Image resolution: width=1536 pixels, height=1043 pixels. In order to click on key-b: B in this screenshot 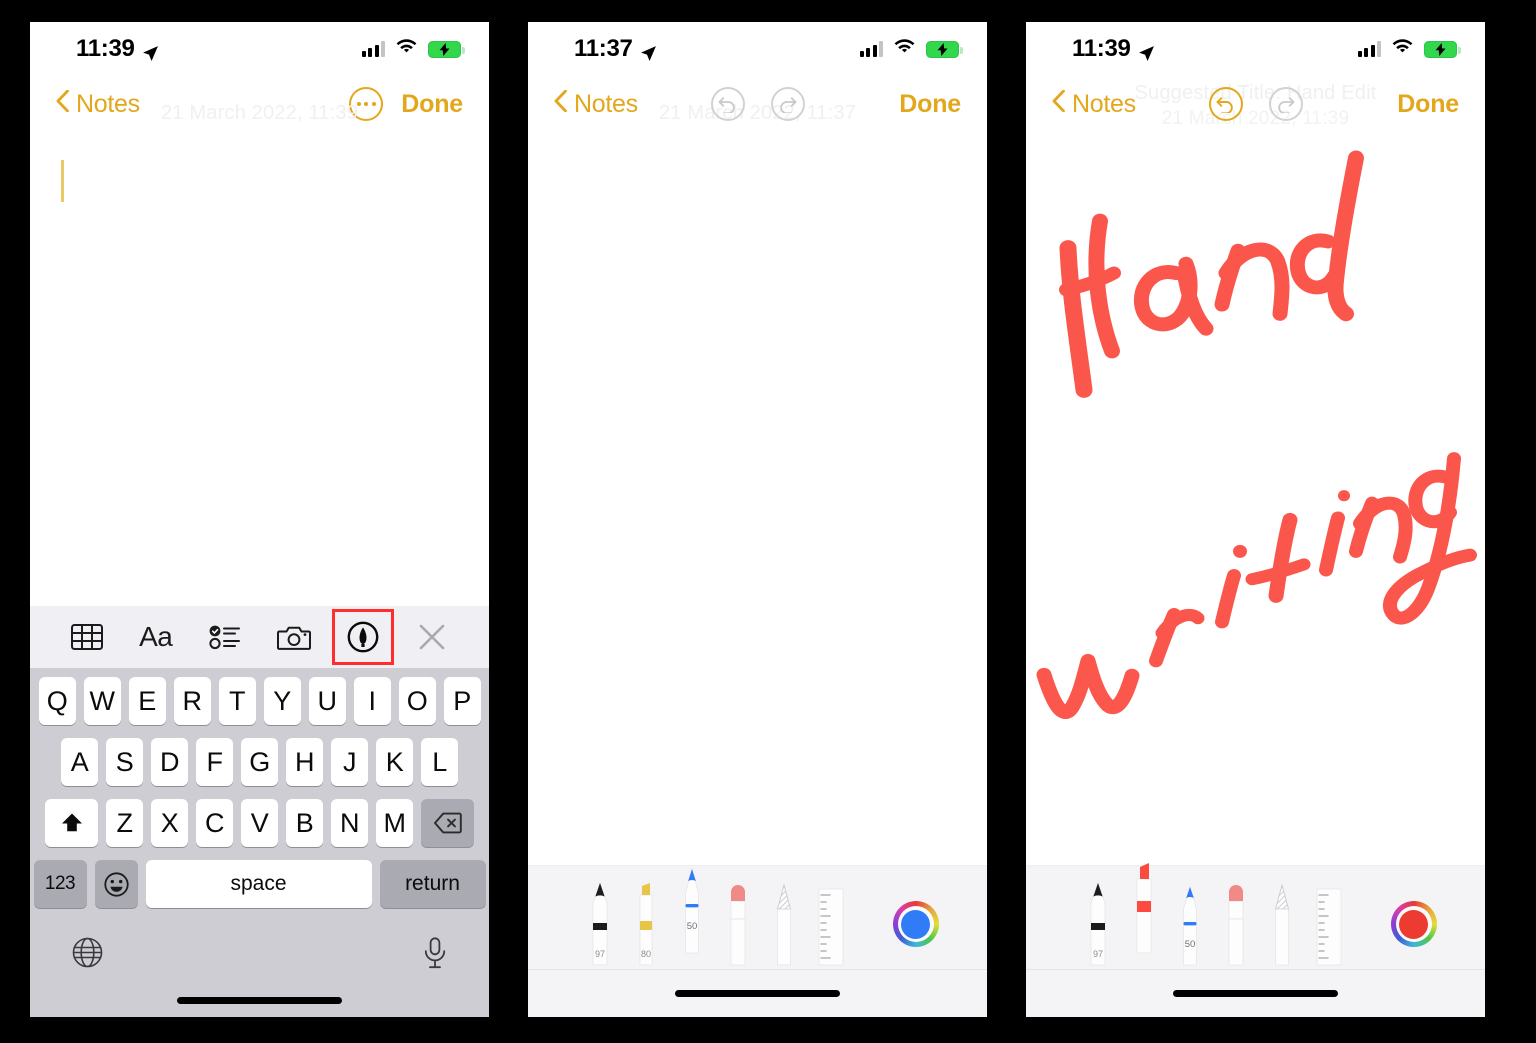, I will do `click(304, 823)`.